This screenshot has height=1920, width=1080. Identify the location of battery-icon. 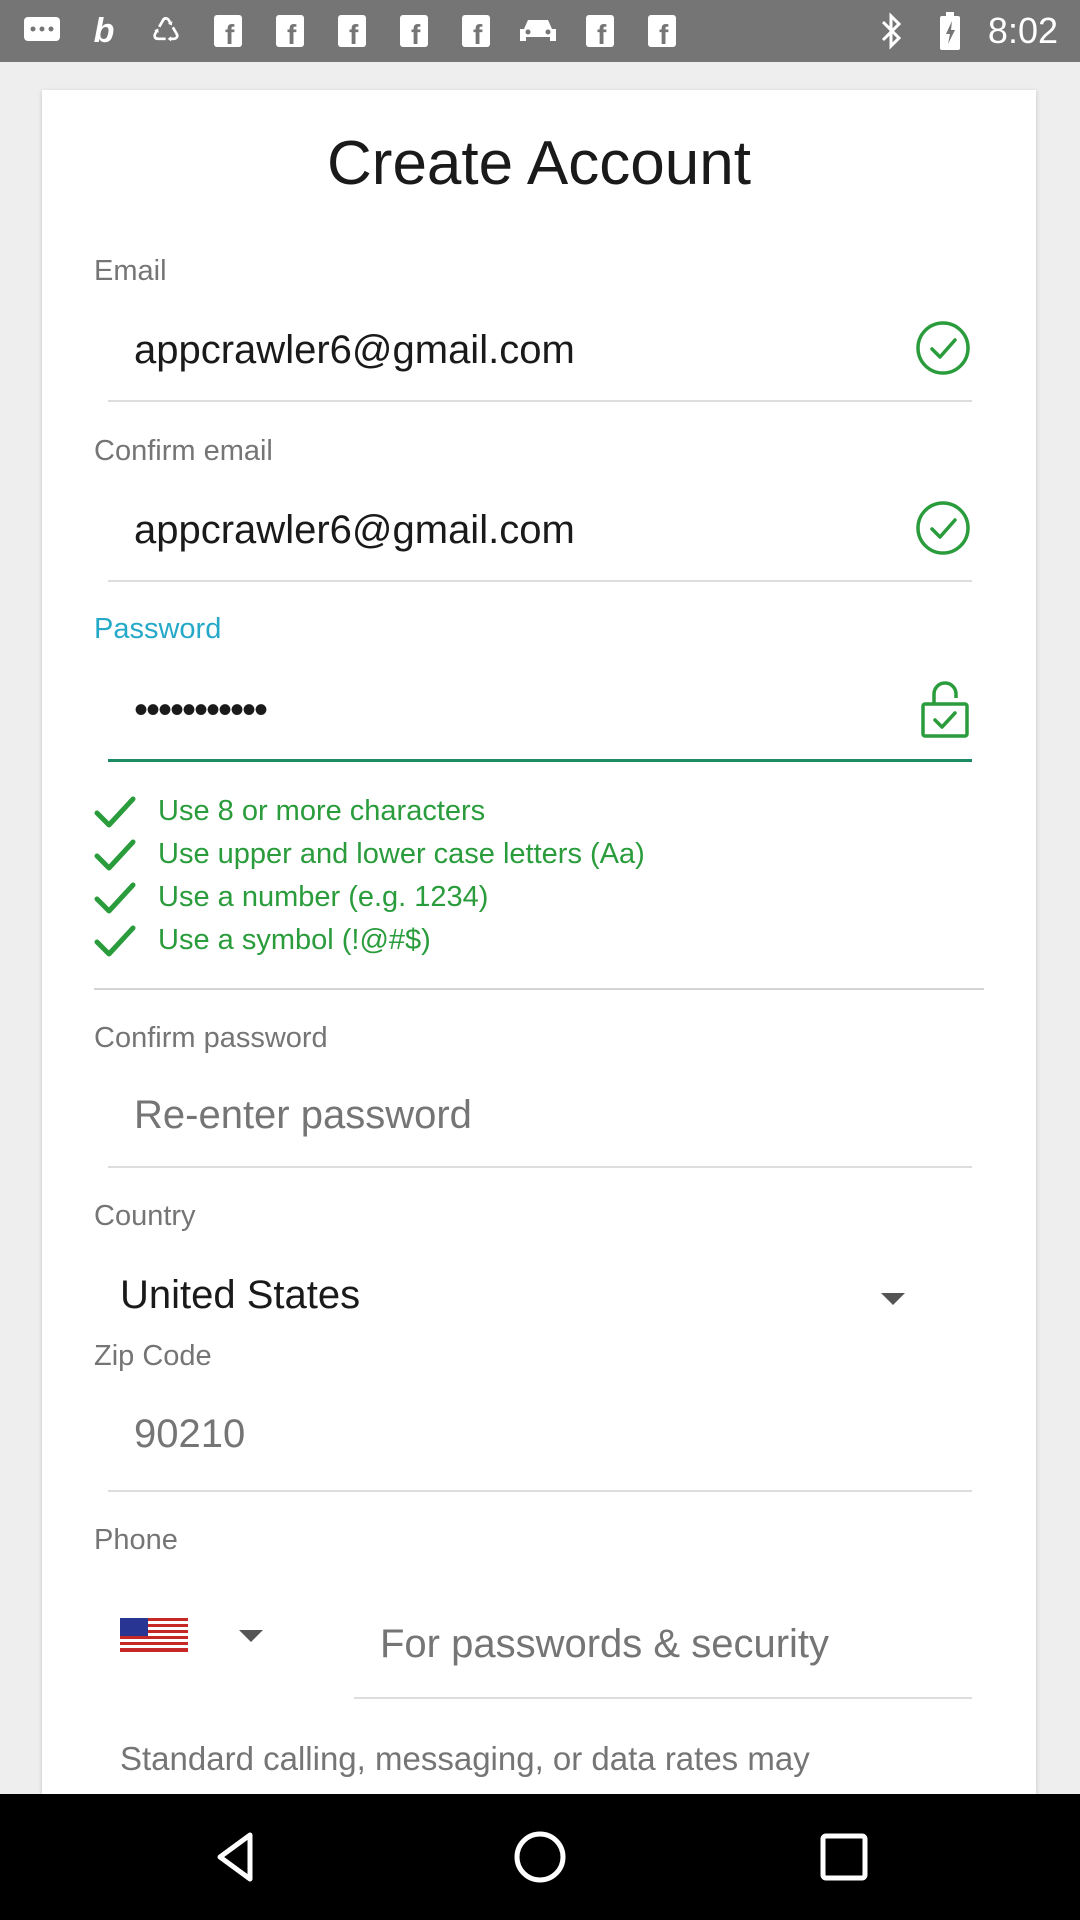
(950, 31).